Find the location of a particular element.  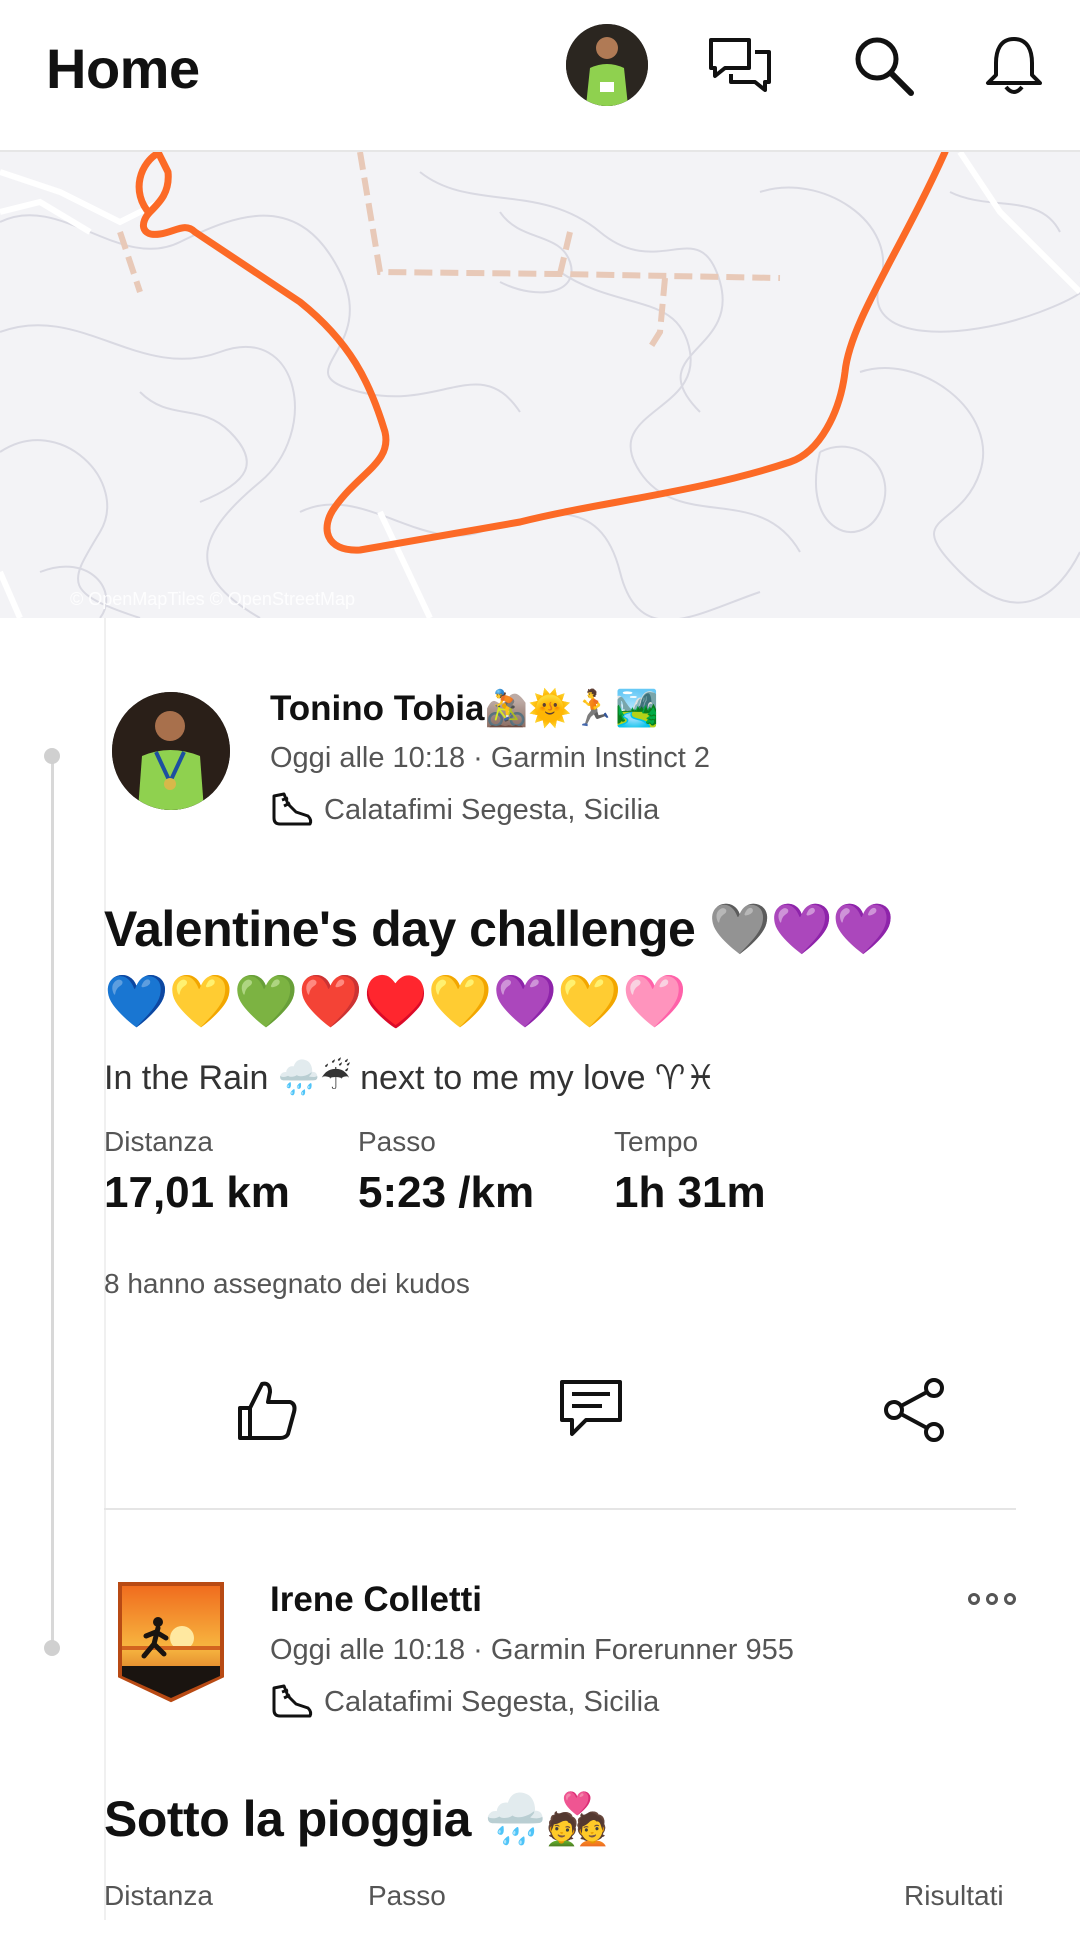

card-separator is located at coordinates (560, 1509).